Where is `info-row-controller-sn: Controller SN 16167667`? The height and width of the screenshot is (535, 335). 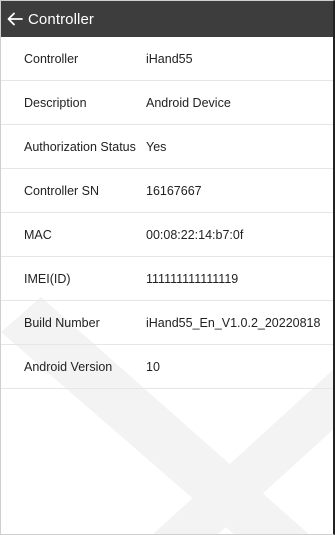 info-row-controller-sn: Controller SN 16167667 is located at coordinates (167, 191).